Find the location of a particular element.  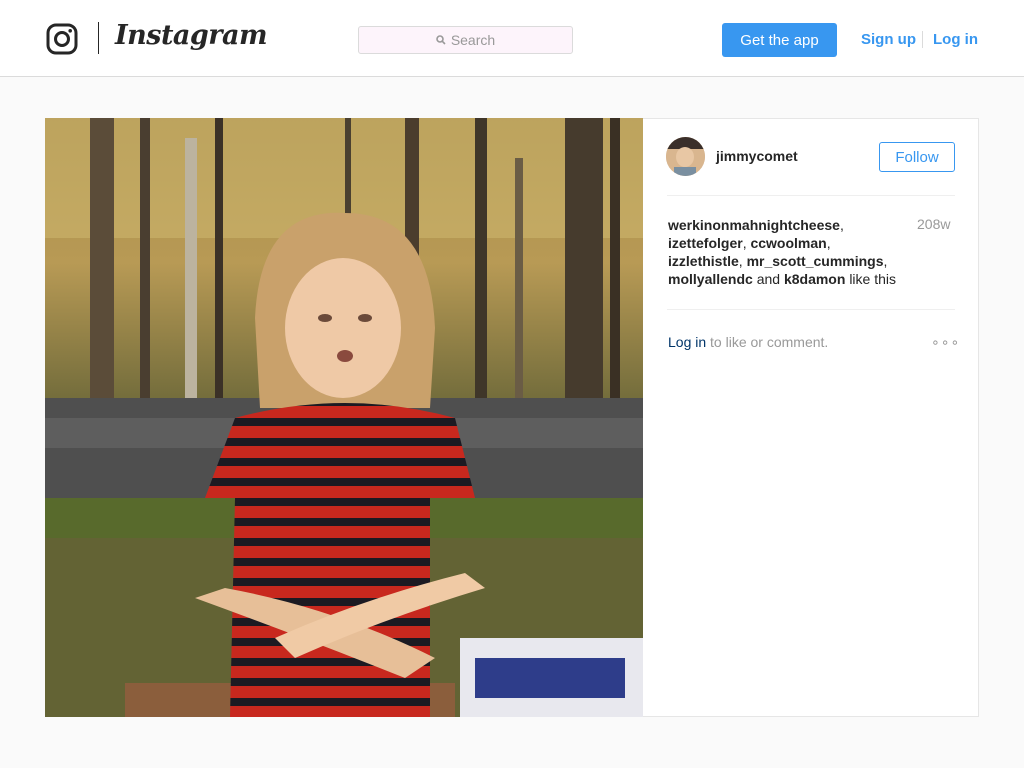

signup-link: Sign up is located at coordinates (888, 39).